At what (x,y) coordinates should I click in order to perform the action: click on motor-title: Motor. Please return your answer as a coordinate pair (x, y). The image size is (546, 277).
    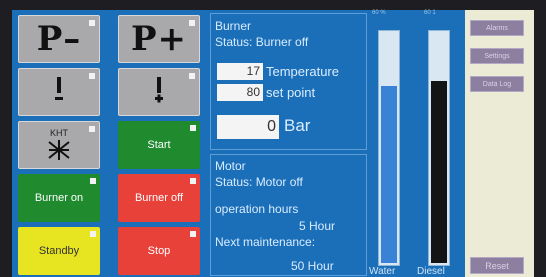
    Looking at the image, I should click on (230, 166).